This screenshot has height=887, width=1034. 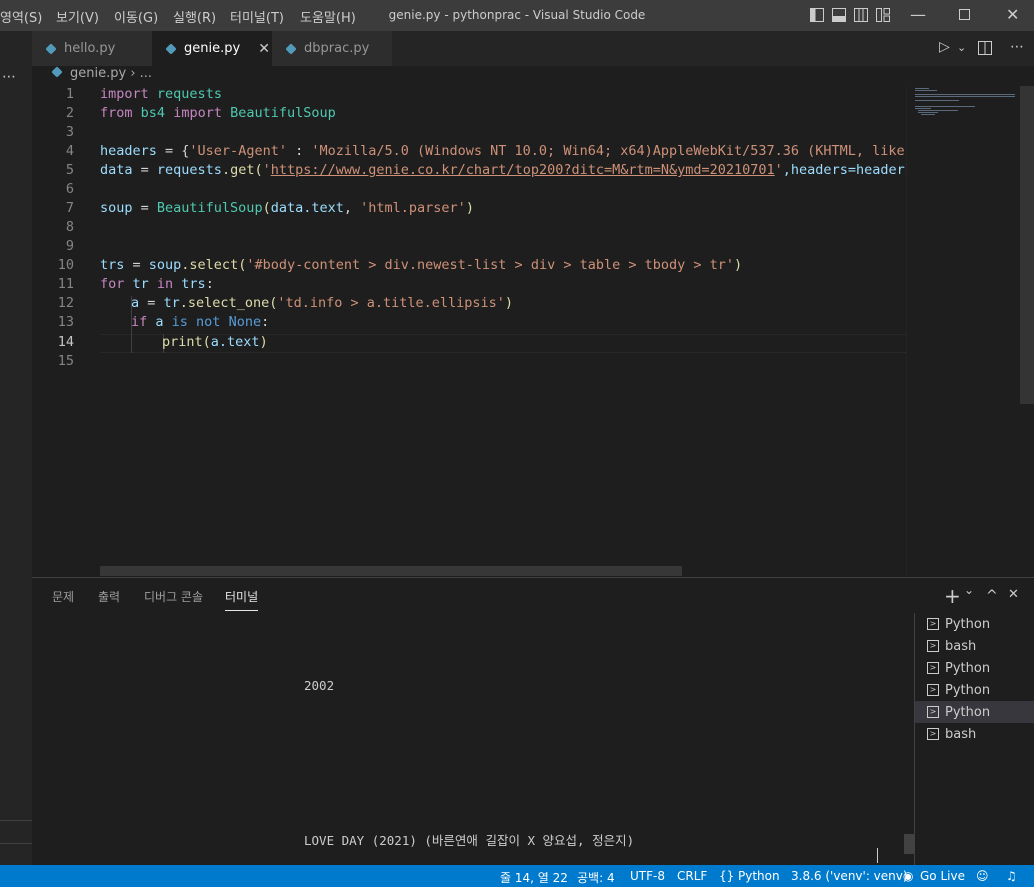 What do you see at coordinates (98, 73) in the screenshot?
I see `breadcrumb-file: genie.py` at bounding box center [98, 73].